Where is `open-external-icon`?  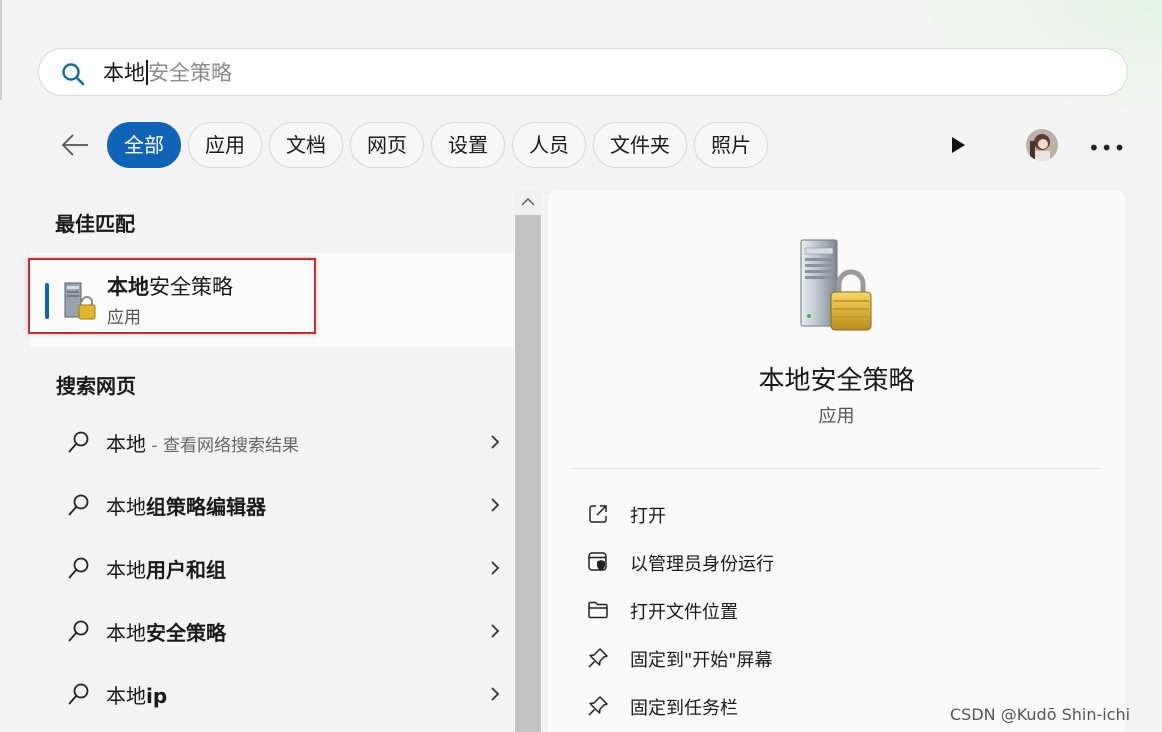
open-external-icon is located at coordinates (598, 514).